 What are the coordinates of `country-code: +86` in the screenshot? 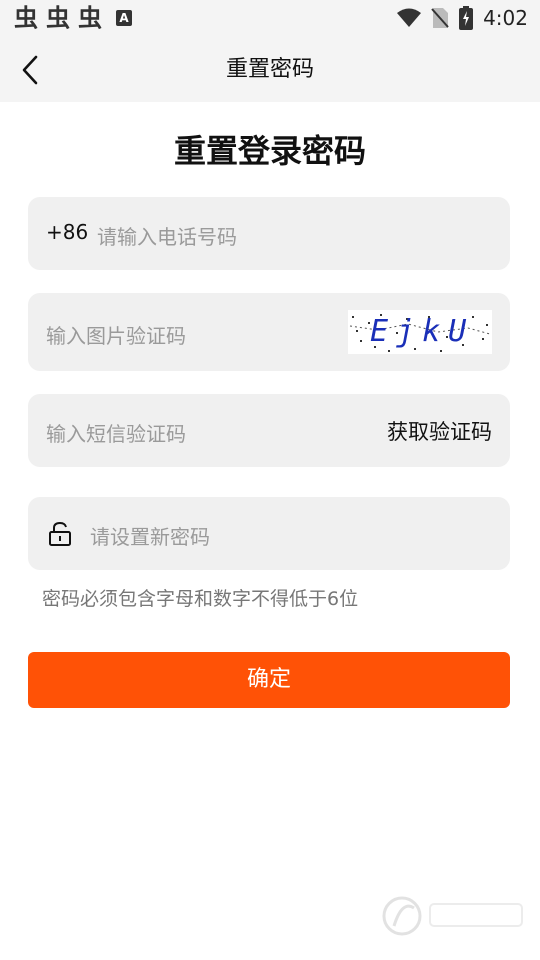 It's located at (67, 232).